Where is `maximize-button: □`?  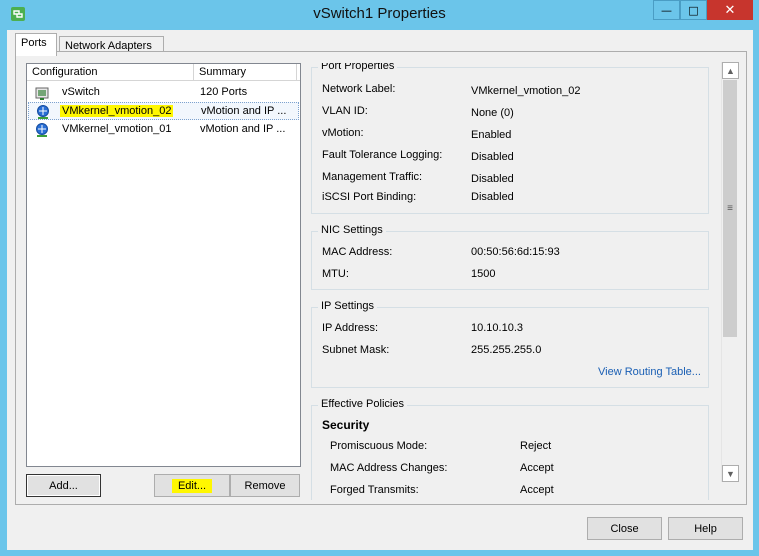
maximize-button: □ is located at coordinates (693, 10).